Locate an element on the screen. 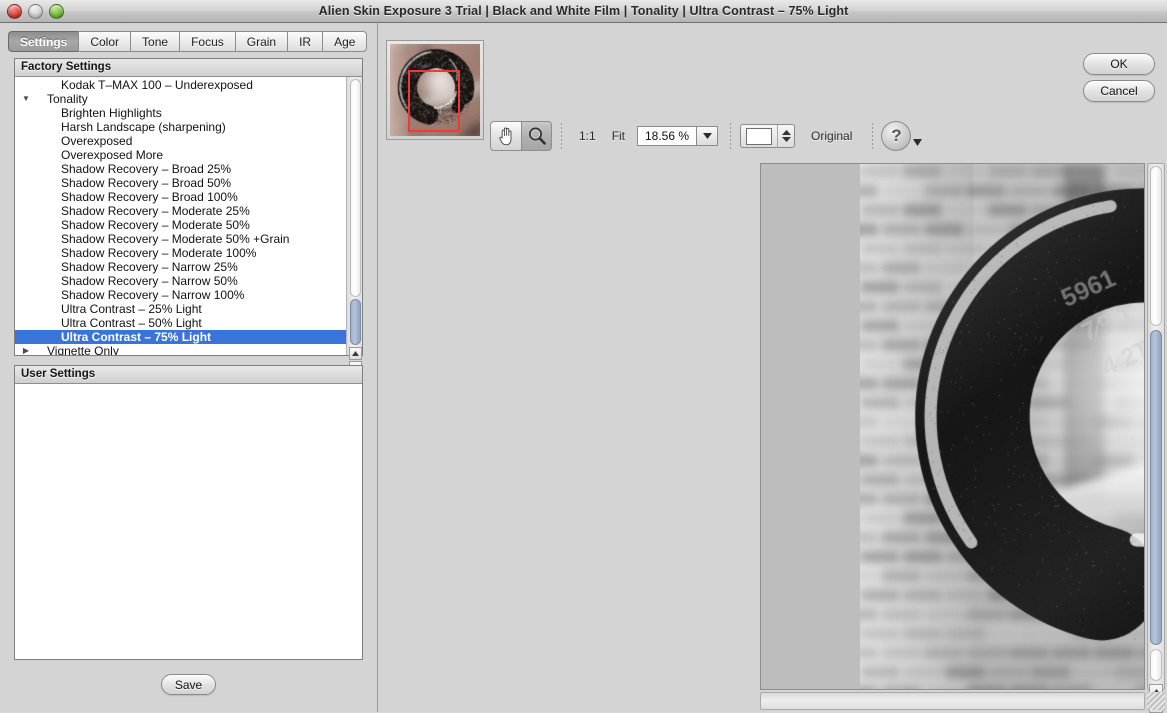  help-button: ? is located at coordinates (896, 136).